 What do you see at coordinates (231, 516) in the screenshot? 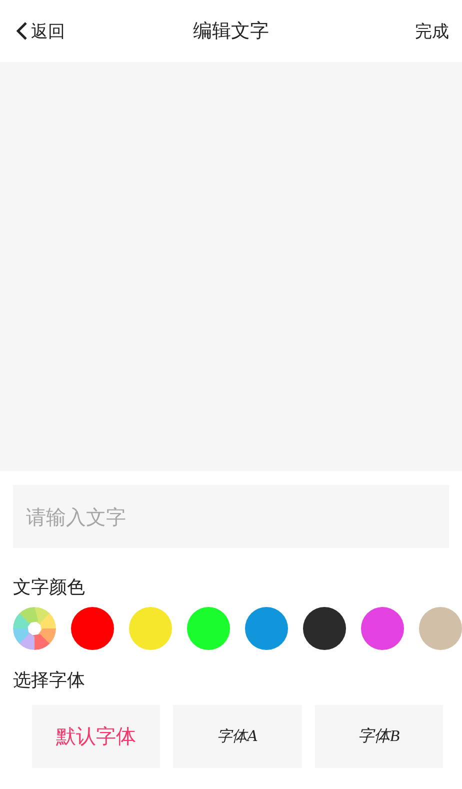
I see `text-input-field: 请输入文字` at bounding box center [231, 516].